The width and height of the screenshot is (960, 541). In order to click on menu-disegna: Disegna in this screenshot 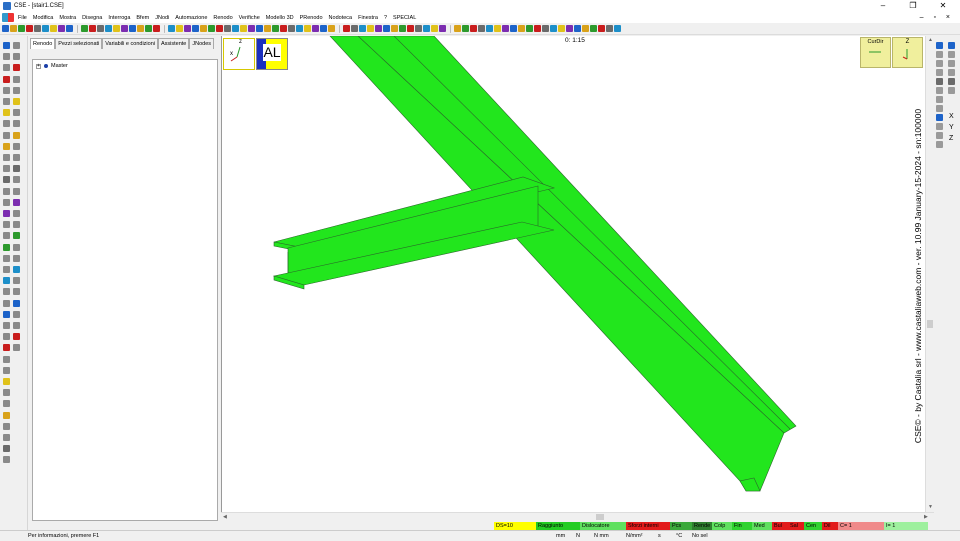, I will do `click(92, 18)`.